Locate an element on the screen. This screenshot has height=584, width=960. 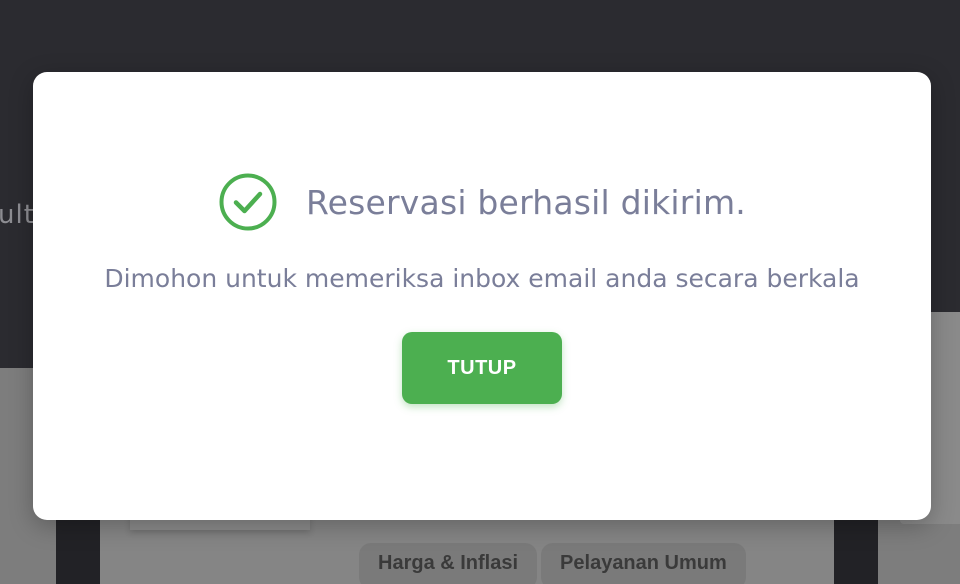
tag-pelayanan-umum: Pelayanan Umum is located at coordinates (643, 563).